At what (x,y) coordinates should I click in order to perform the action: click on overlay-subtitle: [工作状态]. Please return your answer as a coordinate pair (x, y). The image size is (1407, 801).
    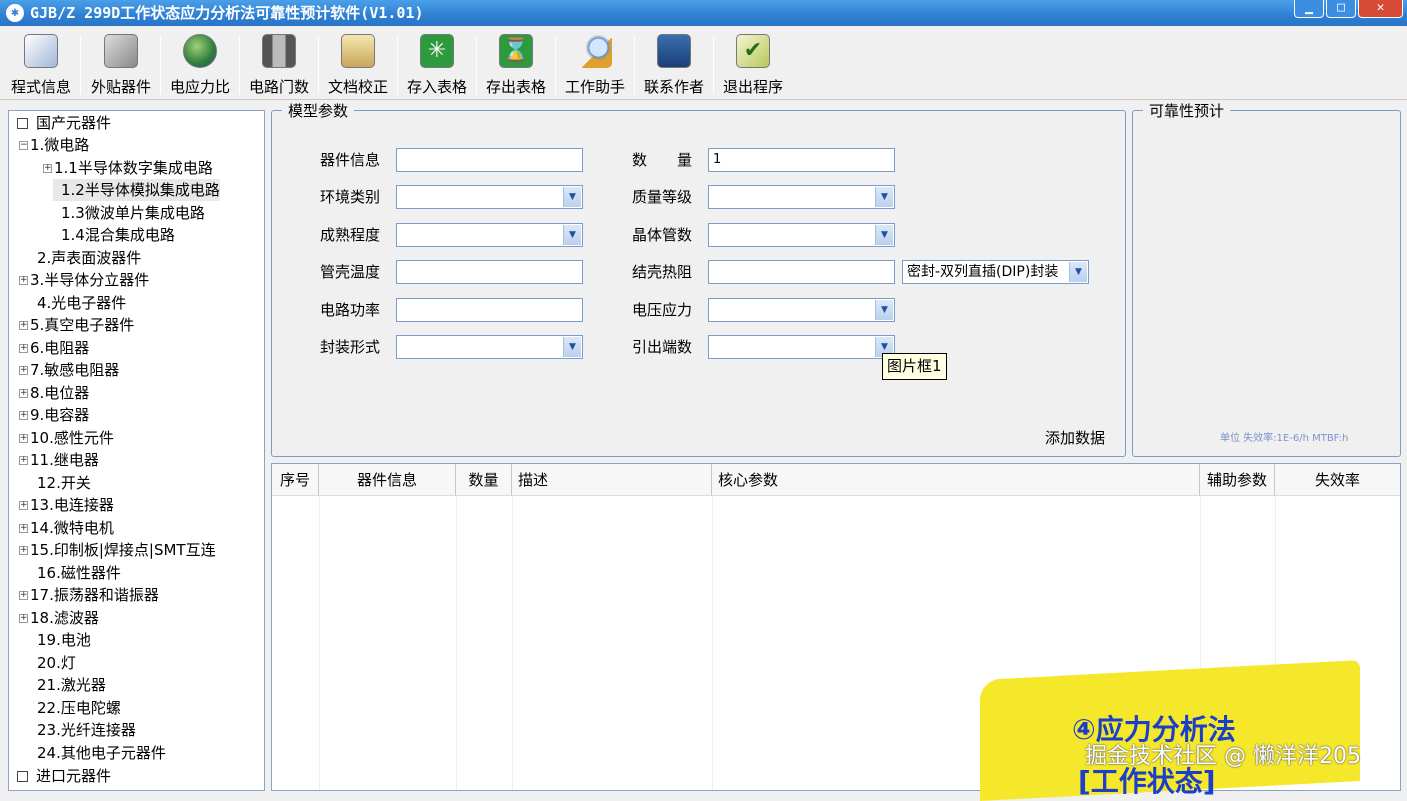
    Looking at the image, I should click on (1147, 781).